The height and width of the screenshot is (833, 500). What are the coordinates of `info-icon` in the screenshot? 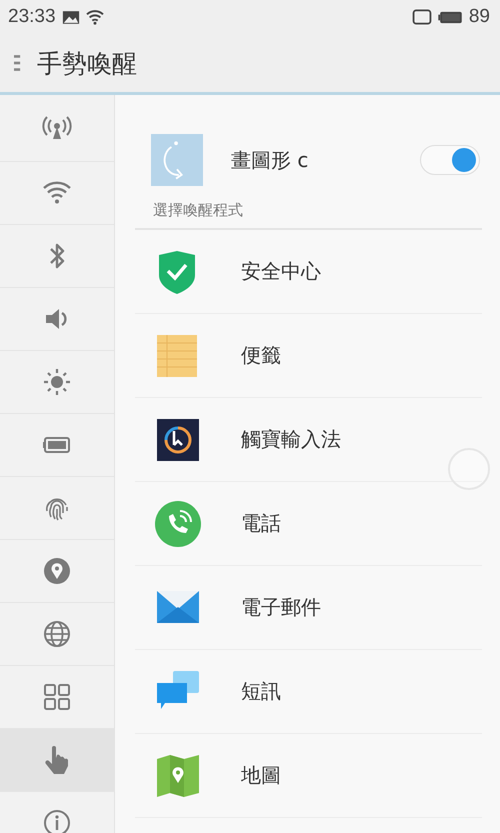 It's located at (57, 820).